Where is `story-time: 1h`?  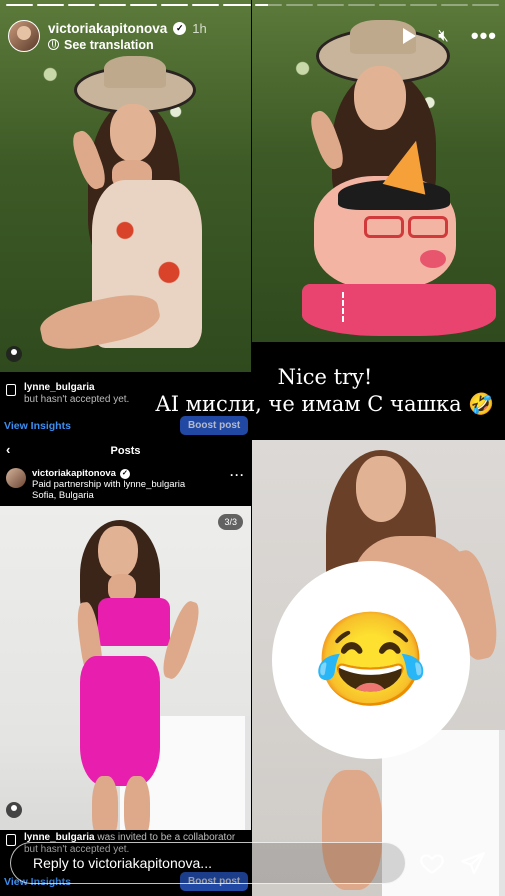 story-time: 1h is located at coordinates (199, 28).